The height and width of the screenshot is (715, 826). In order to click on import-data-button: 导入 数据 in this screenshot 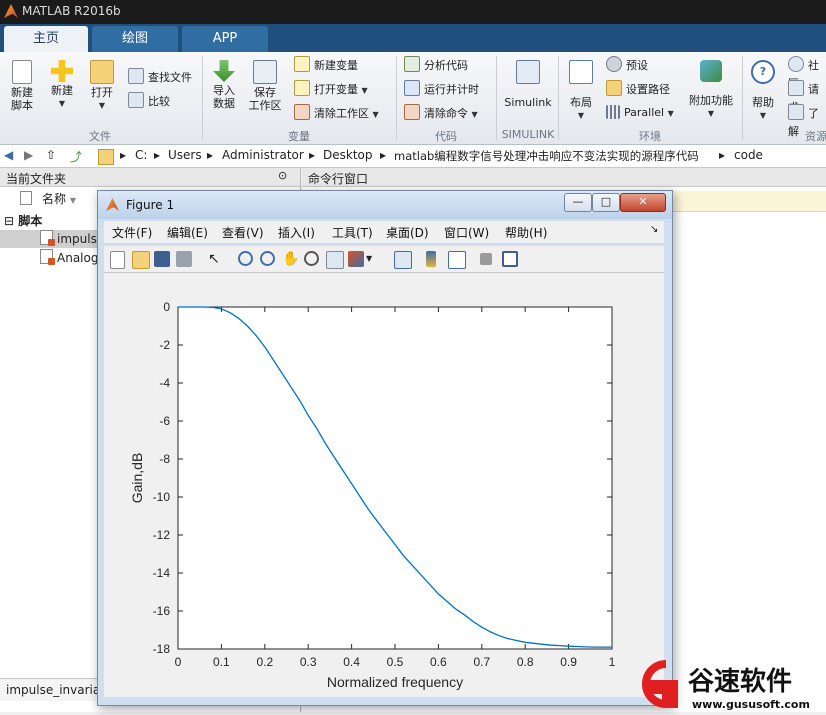, I will do `click(224, 85)`.